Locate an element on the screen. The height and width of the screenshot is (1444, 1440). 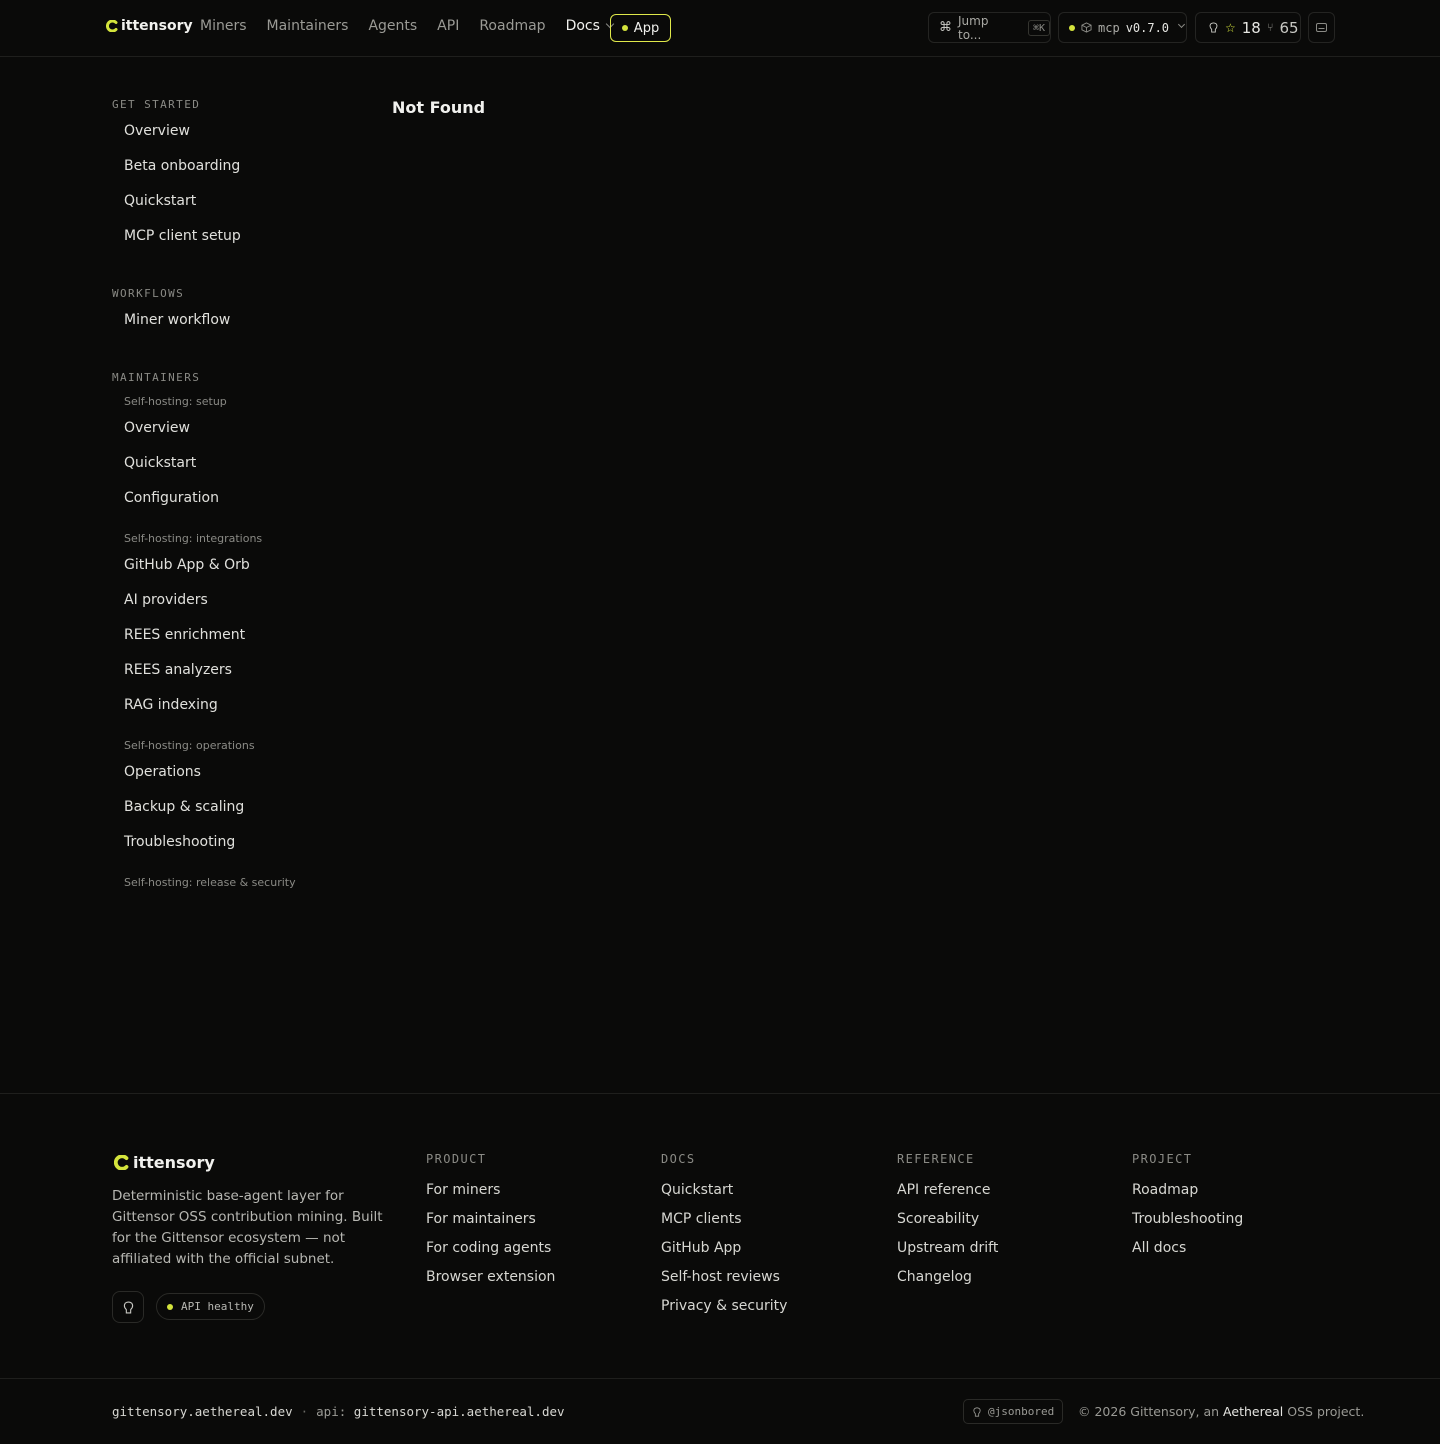
author-github-link: @jsonbored is located at coordinates (1013, 1411).